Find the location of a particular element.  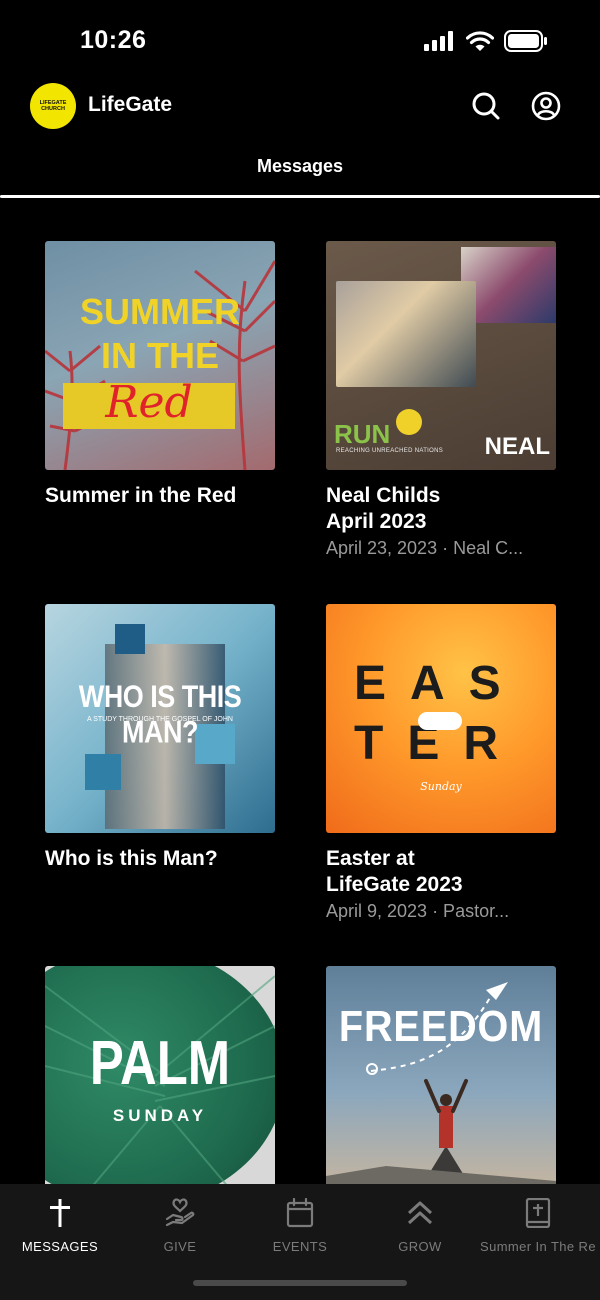

run-tagline: REACHING UNREACHED NATIONS is located at coordinates (390, 451).